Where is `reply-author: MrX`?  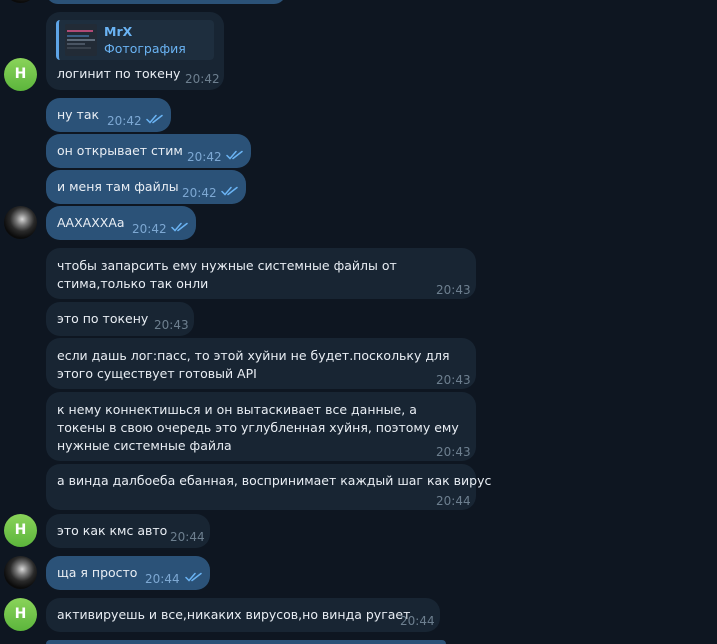
reply-author: MrX is located at coordinates (118, 31).